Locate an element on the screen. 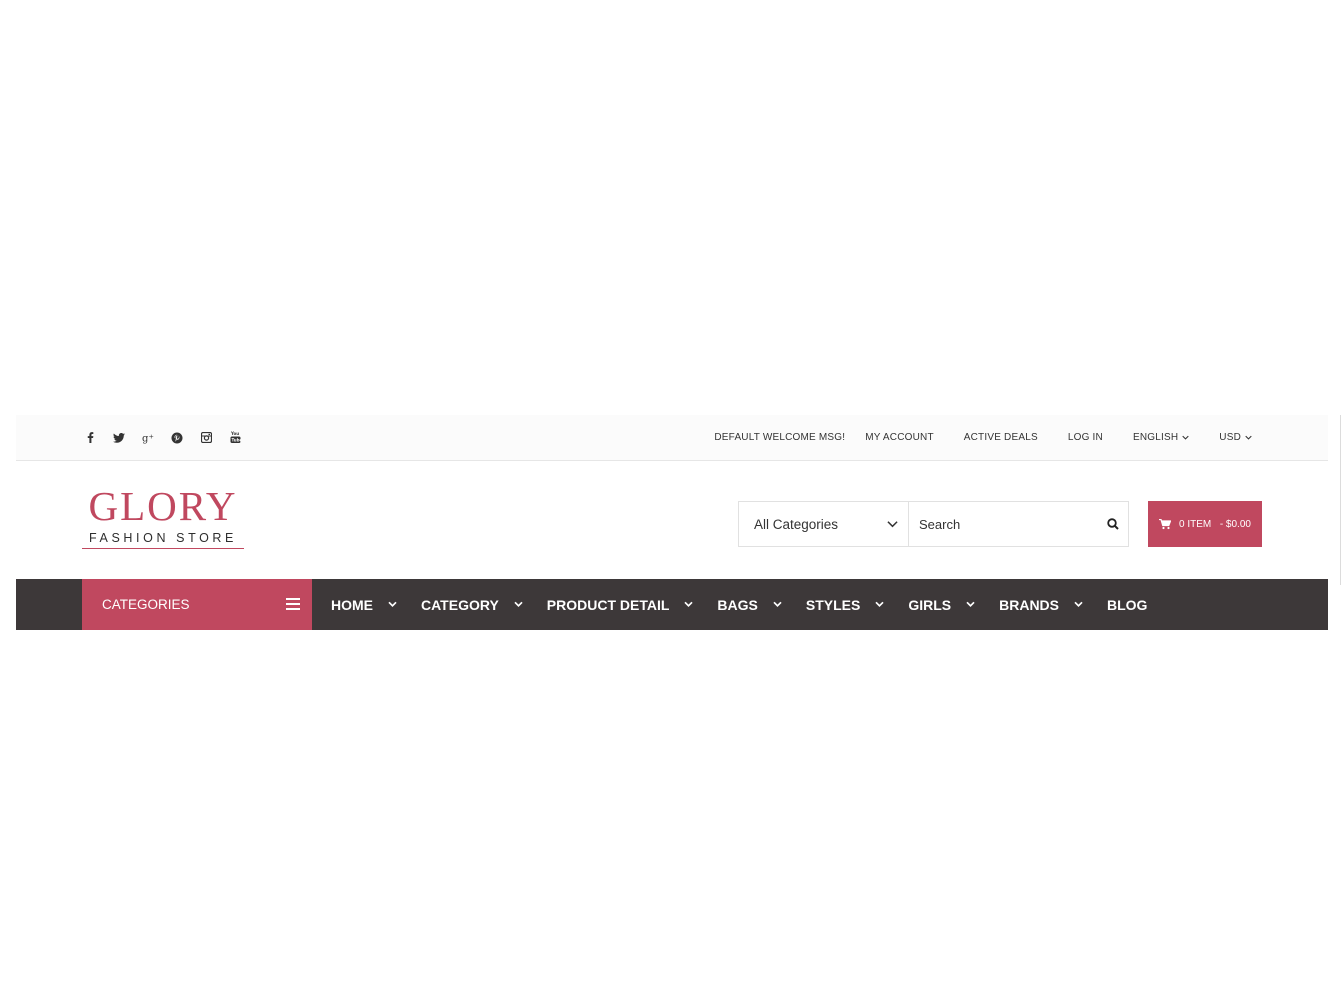 Image resolution: width=1343 pixels, height=1000 pixels. categories-label: CATEGORIES is located at coordinates (146, 604).